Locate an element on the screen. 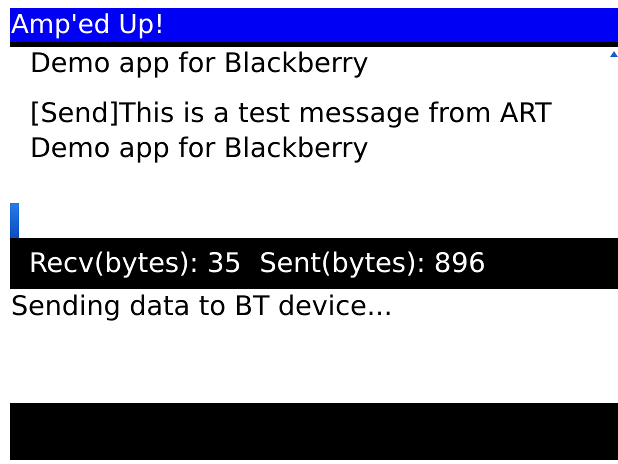 This screenshot has height=464, width=618. window-title: Amp'ed Up! is located at coordinates (87, 25).